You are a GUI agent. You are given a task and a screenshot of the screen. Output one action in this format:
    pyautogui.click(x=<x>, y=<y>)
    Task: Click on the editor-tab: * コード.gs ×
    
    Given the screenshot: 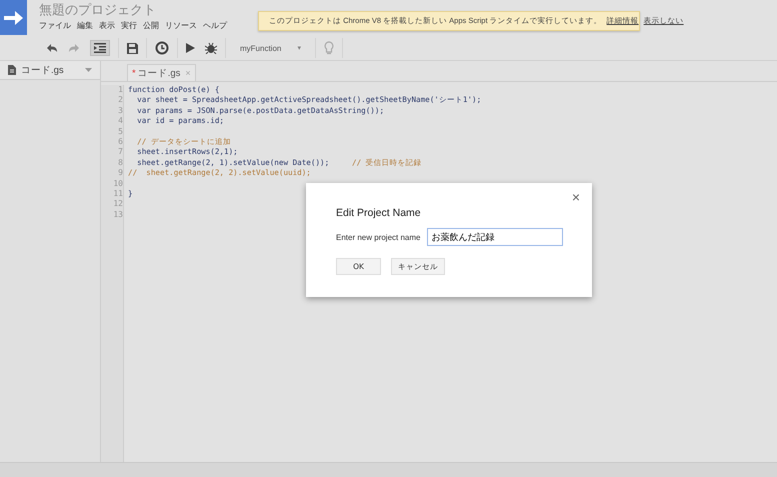 What is the action you would take?
    pyautogui.click(x=161, y=72)
    